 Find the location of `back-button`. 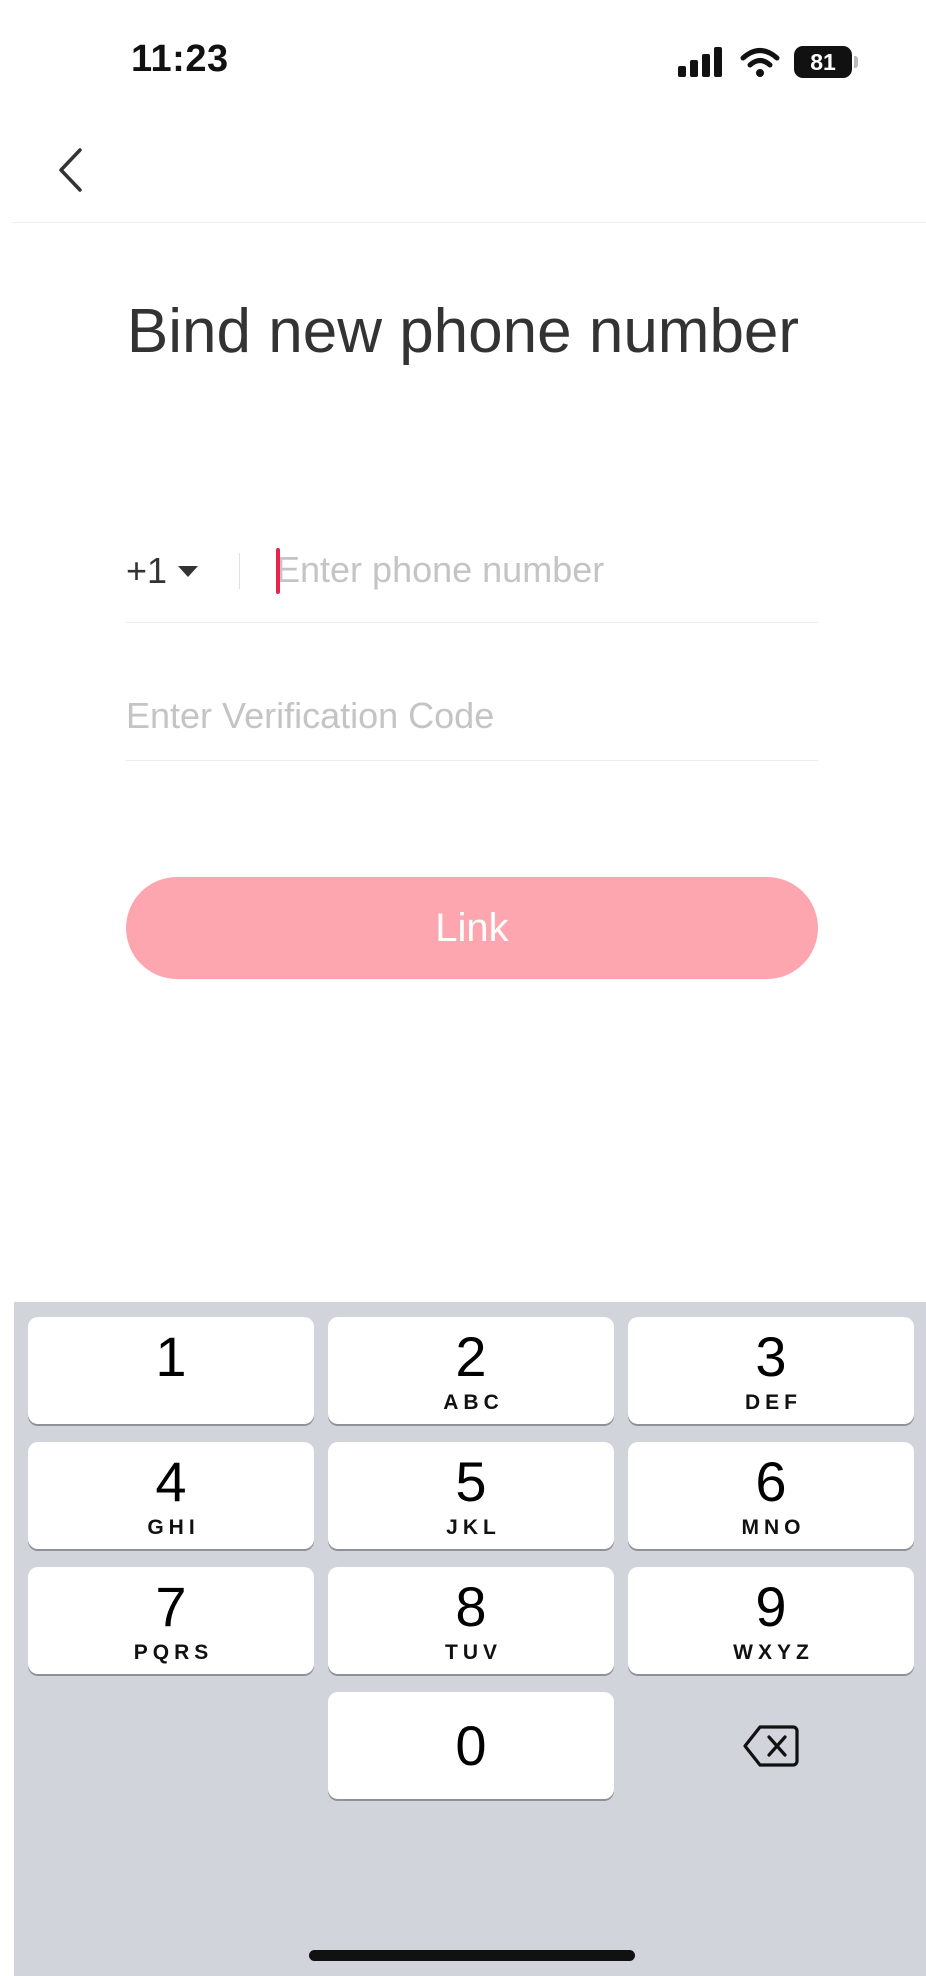

back-button is located at coordinates (70, 170).